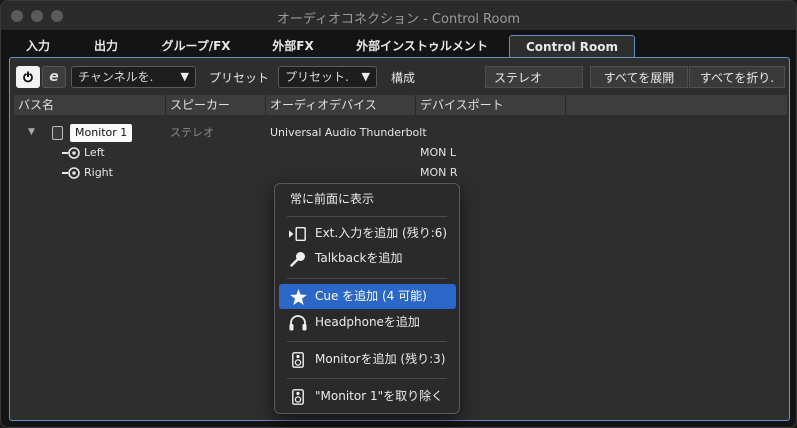  I want to click on port-name: Right, so click(98, 172).